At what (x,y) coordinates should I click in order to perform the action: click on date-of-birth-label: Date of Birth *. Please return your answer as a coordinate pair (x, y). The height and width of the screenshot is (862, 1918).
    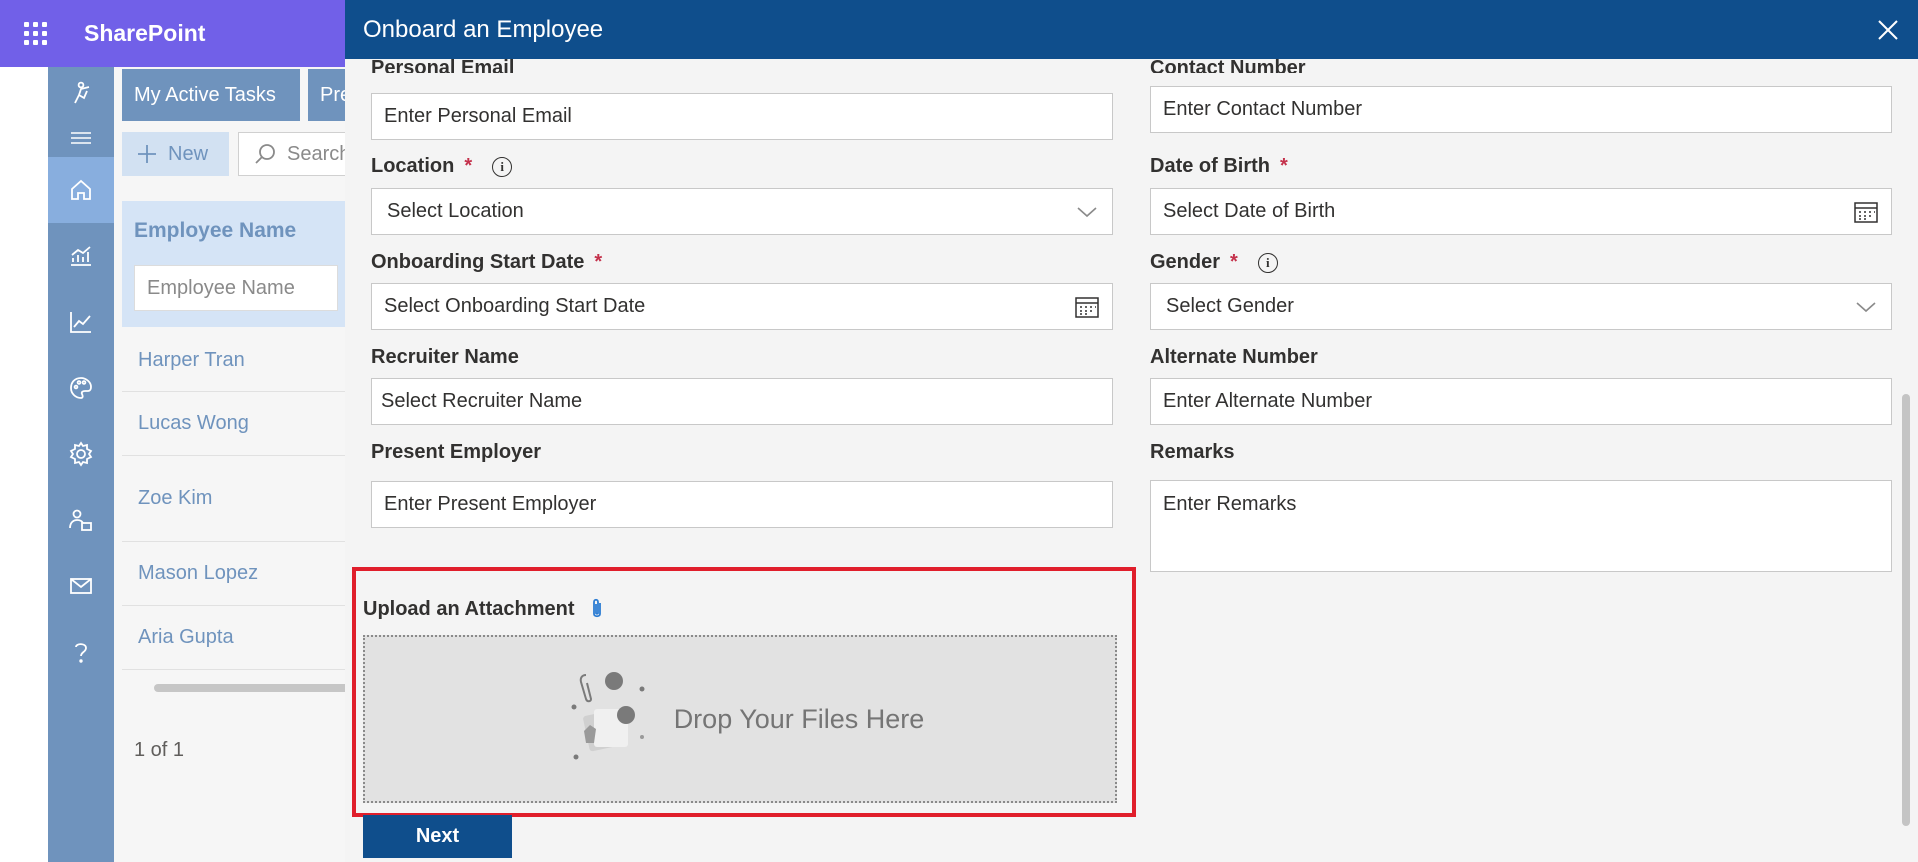
    Looking at the image, I should click on (1219, 166).